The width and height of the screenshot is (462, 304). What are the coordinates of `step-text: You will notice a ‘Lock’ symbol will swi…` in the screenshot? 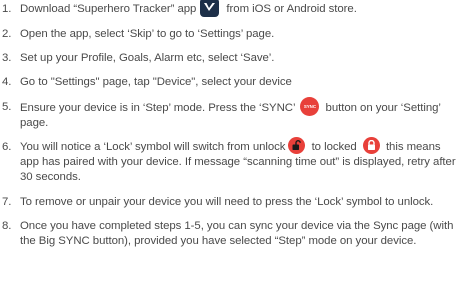 It's located at (153, 147).